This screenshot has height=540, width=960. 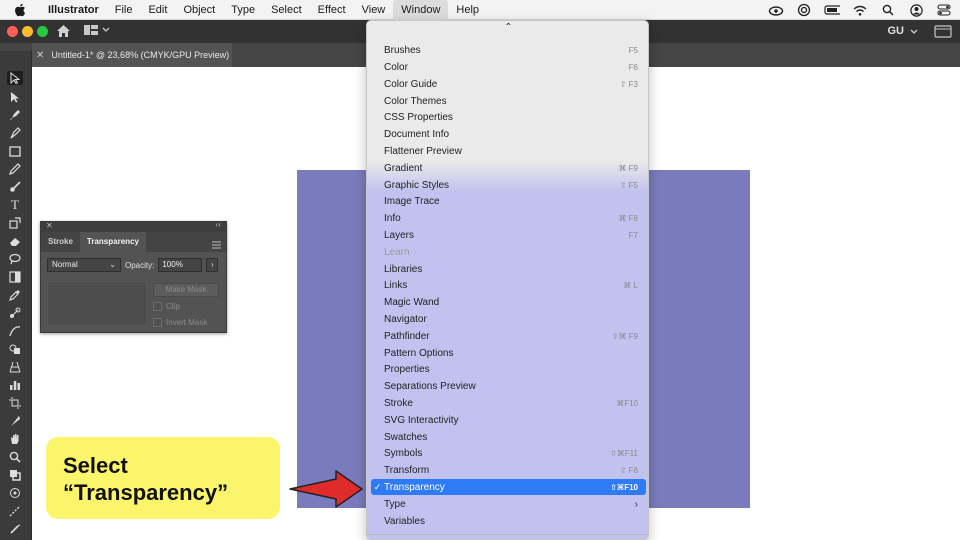 What do you see at coordinates (15, 97) in the screenshot?
I see `direct-selection-tool-icon` at bounding box center [15, 97].